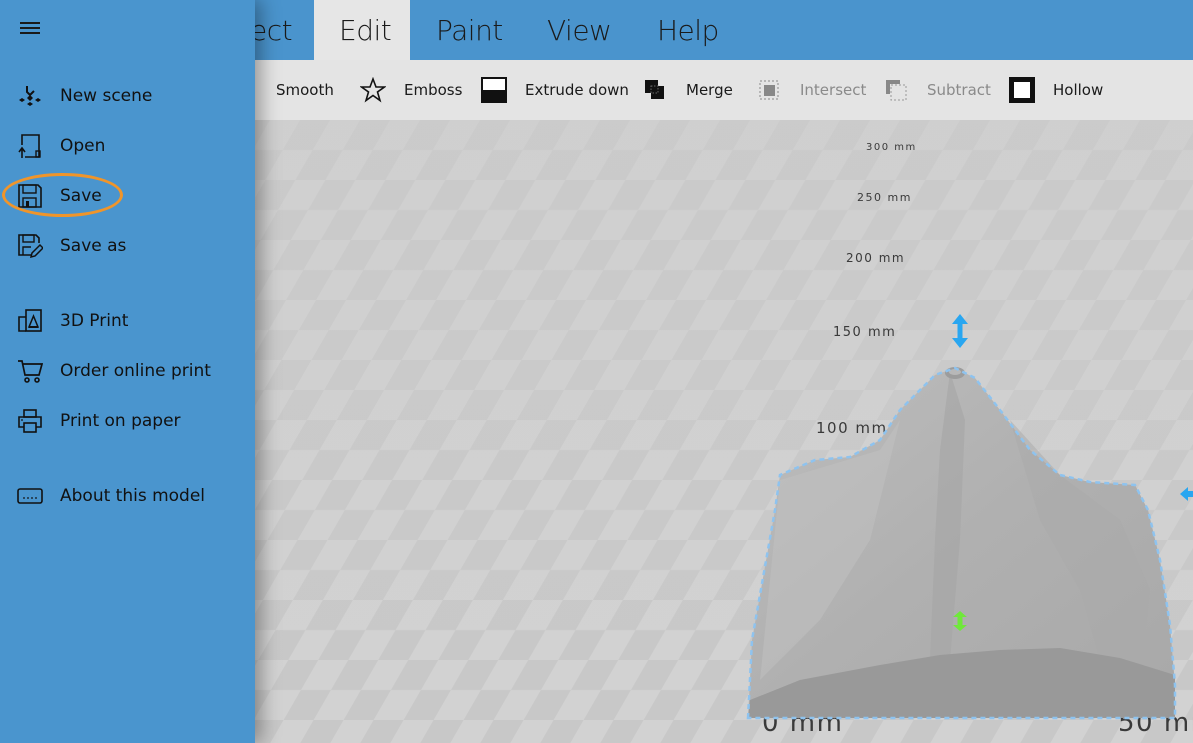 The height and width of the screenshot is (743, 1193). What do you see at coordinates (135, 371) in the screenshot?
I see `menu-item-label: Order online print` at bounding box center [135, 371].